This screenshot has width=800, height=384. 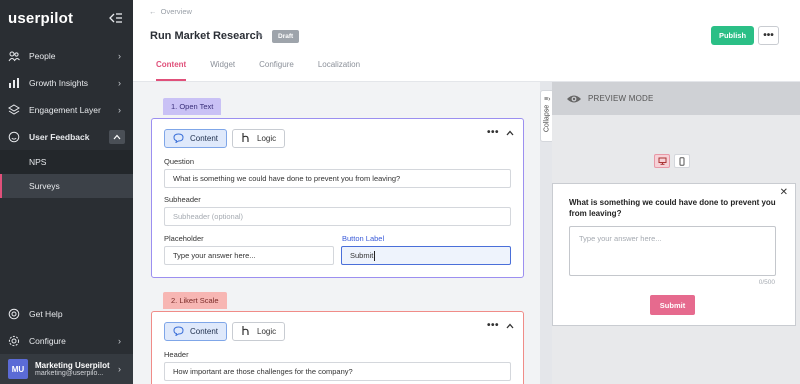 What do you see at coordinates (18, 369) in the screenshot?
I see `avatar: MU` at bounding box center [18, 369].